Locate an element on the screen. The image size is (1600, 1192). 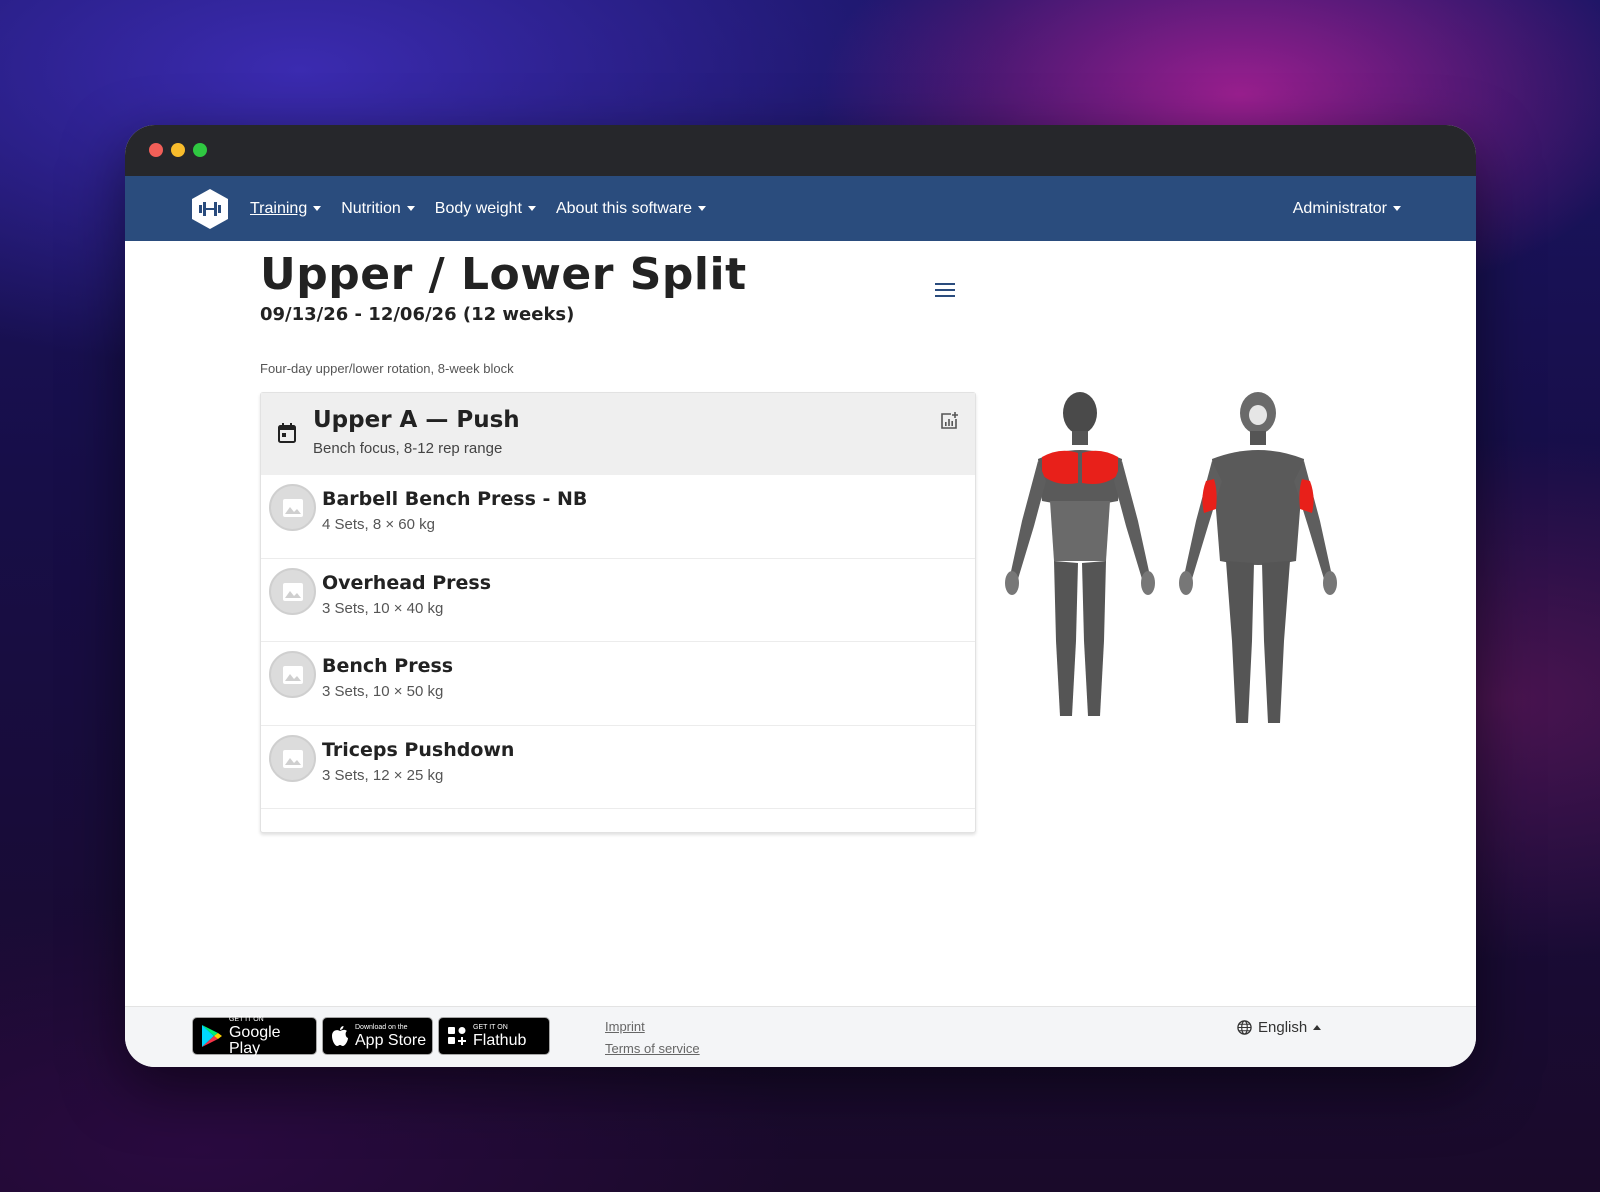
nav-training-label: Training is located at coordinates (279, 208).